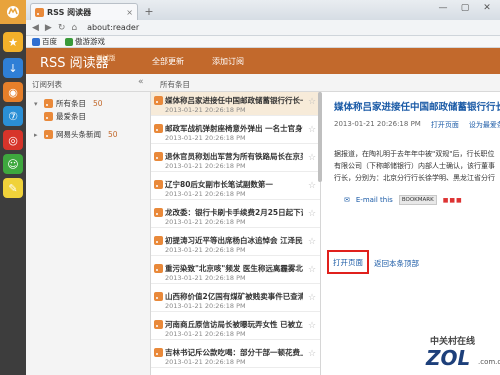  What do you see at coordinates (106, 58) in the screenshot?
I see `beta-badge: 测试版` at bounding box center [106, 58].